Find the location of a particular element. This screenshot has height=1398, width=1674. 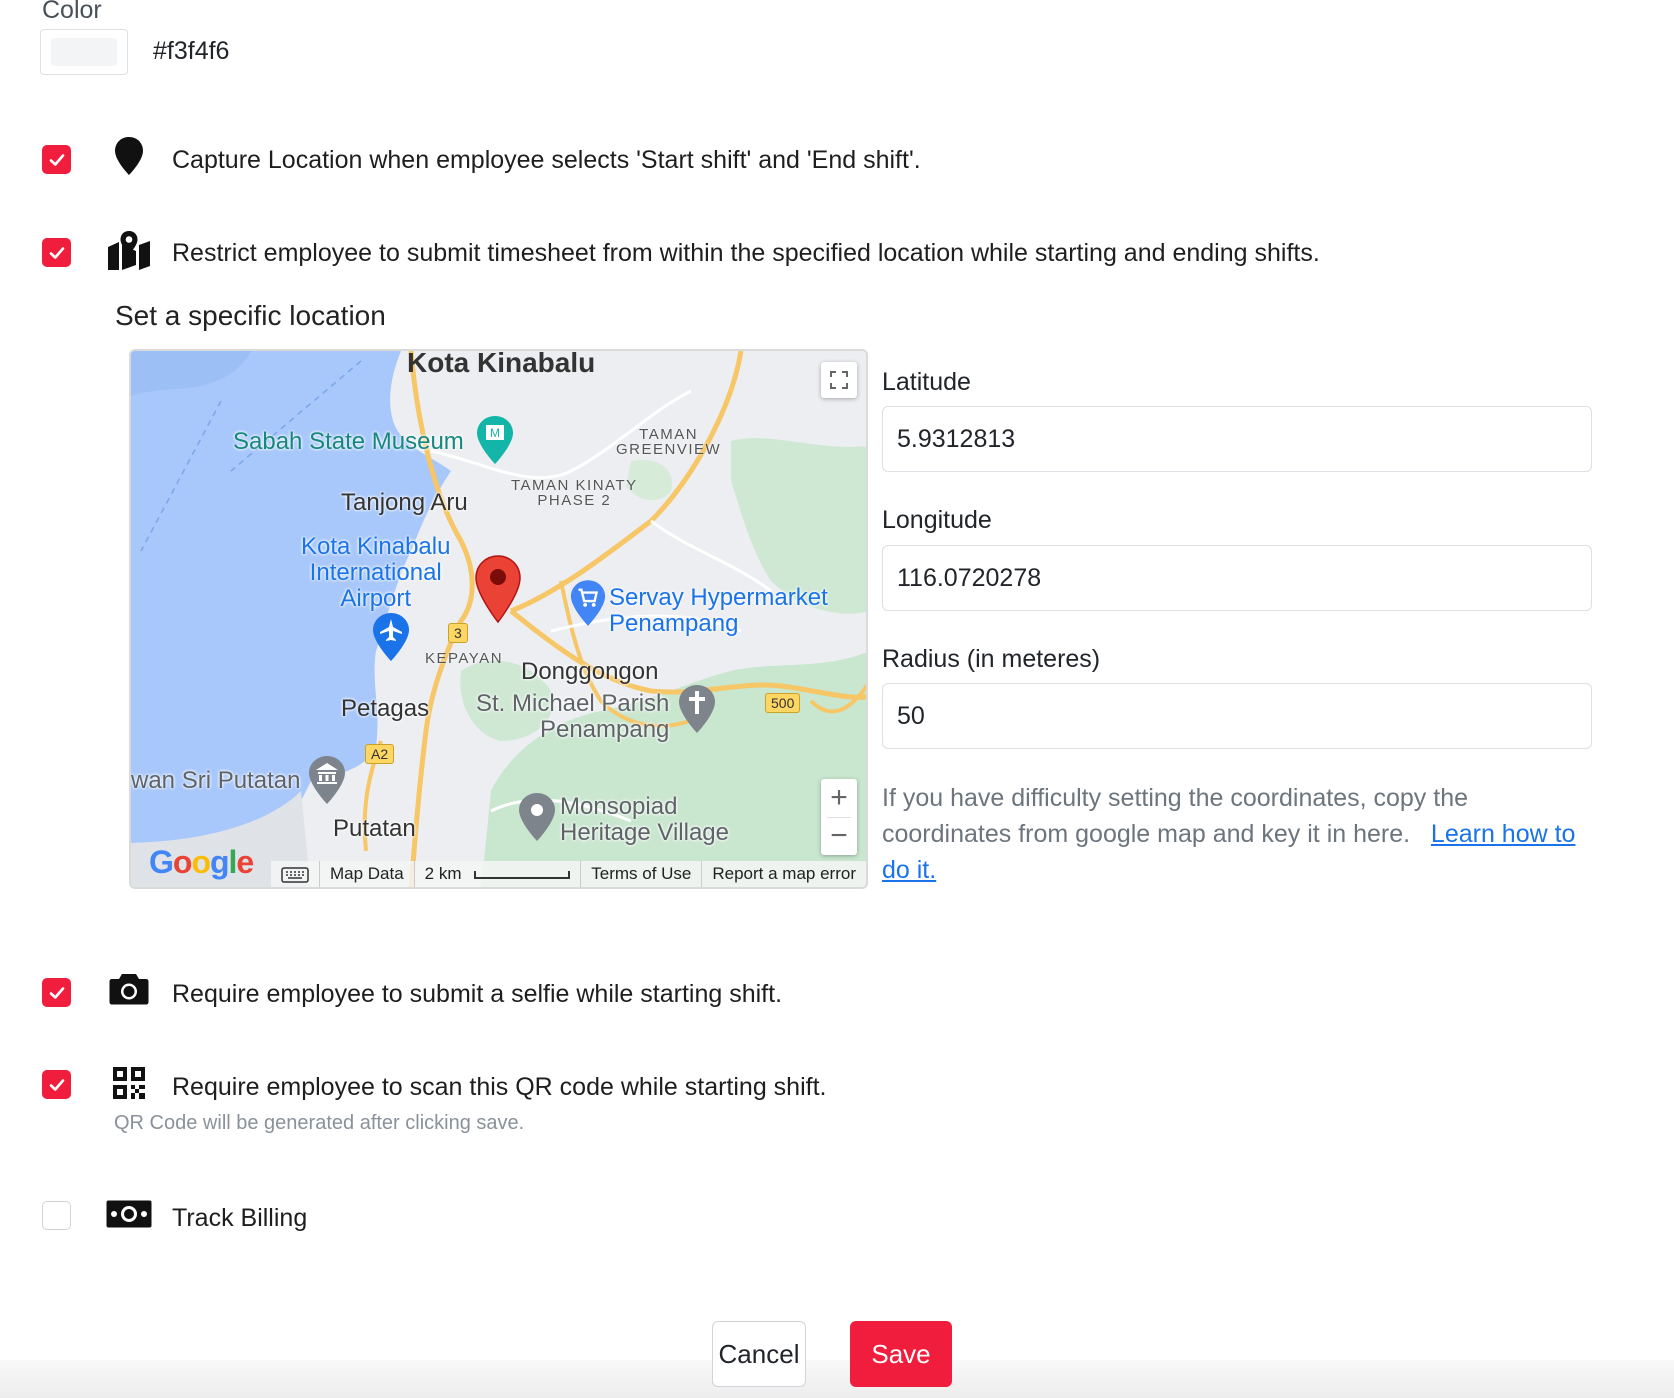

road-shield-a2: A2 is located at coordinates (380, 754).